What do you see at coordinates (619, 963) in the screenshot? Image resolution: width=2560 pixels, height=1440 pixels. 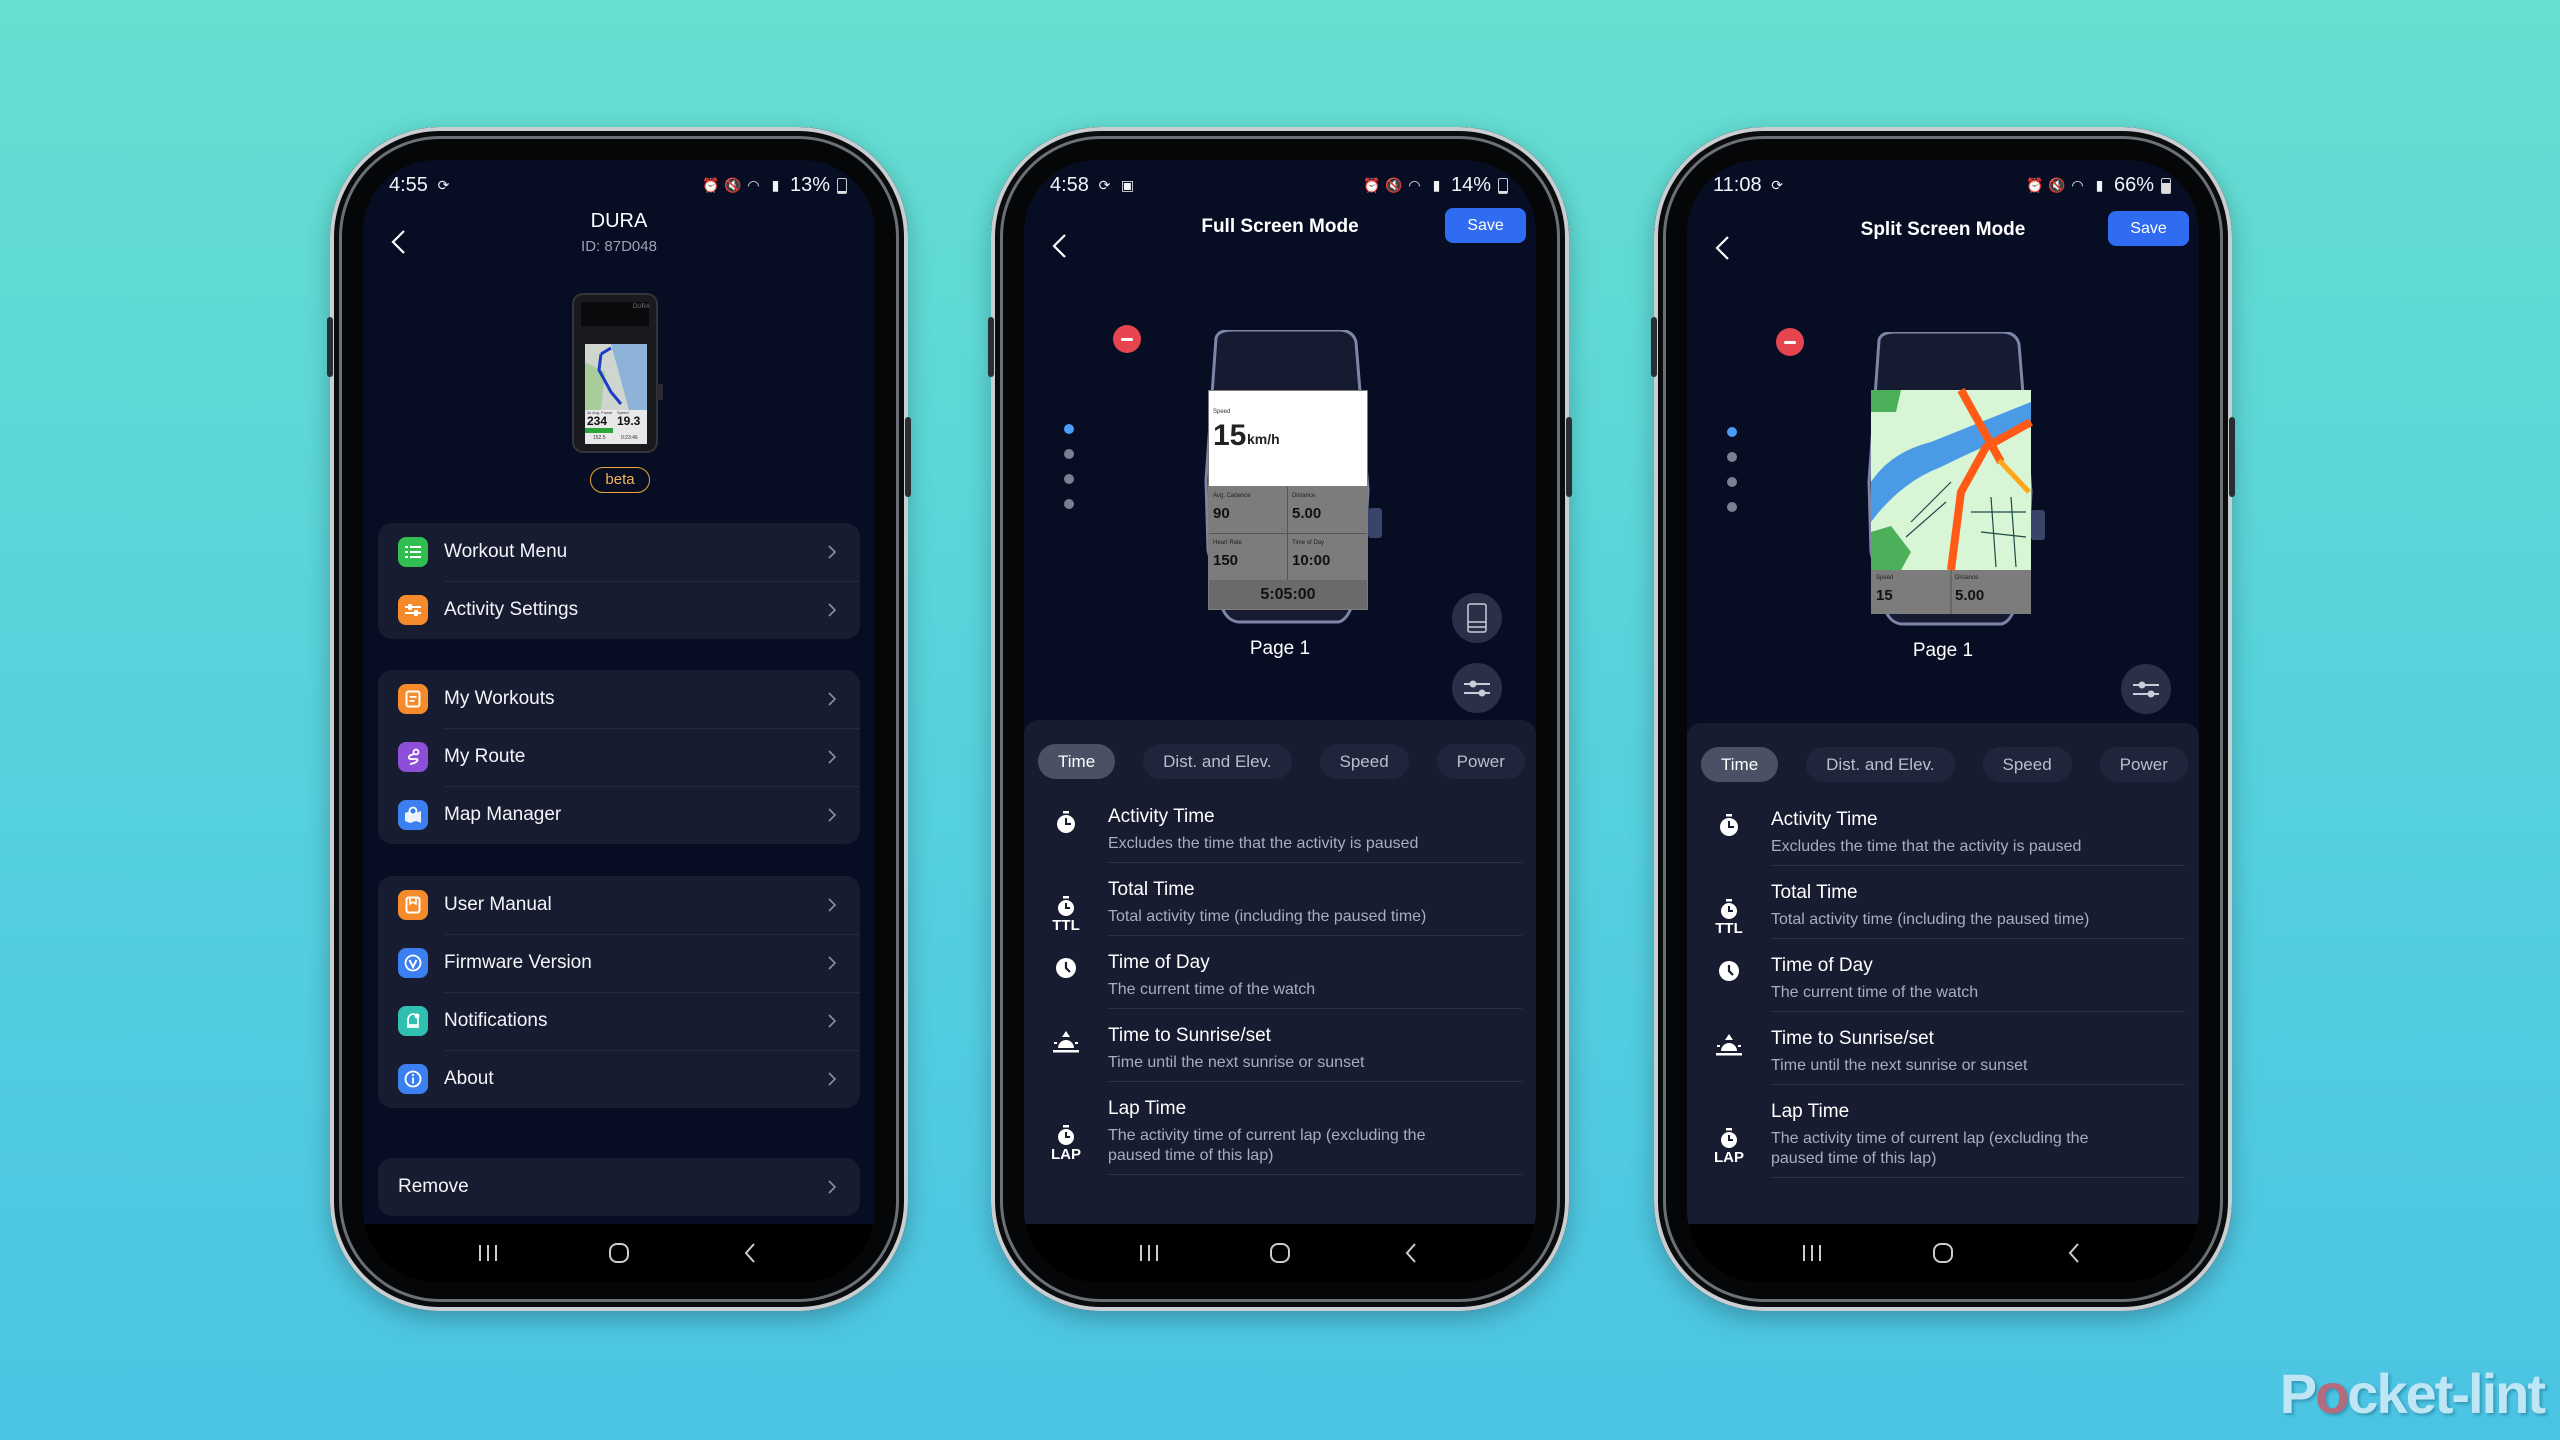 I see `menu-item-firmware-version: Firmware Version` at bounding box center [619, 963].